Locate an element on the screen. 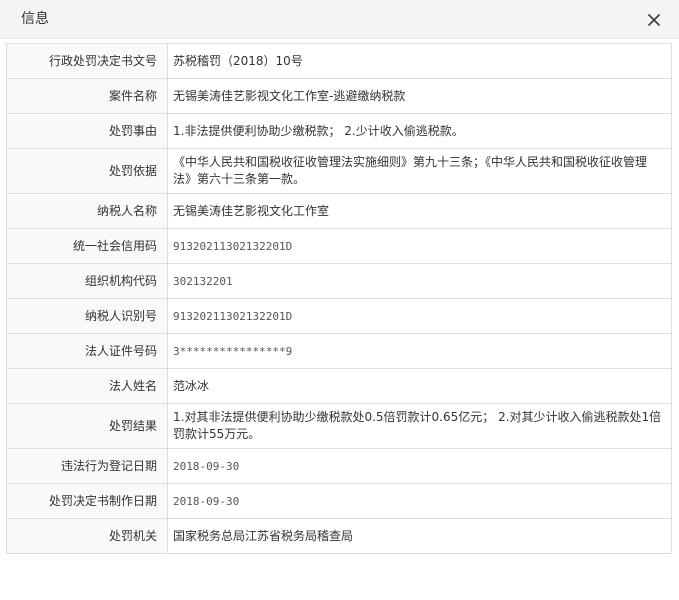  table-row-taxpayer-name: 纳税人名称 无锡美涛佳艺影视文化工作室 is located at coordinates (339, 211).